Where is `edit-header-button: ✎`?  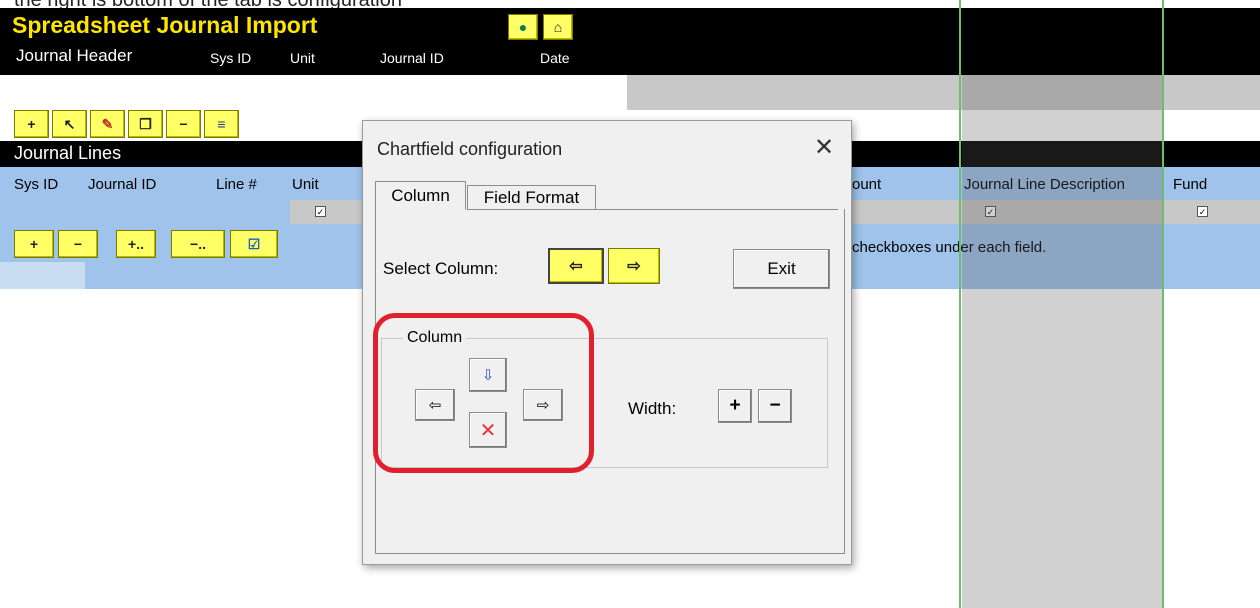
edit-header-button: ✎ is located at coordinates (107, 124).